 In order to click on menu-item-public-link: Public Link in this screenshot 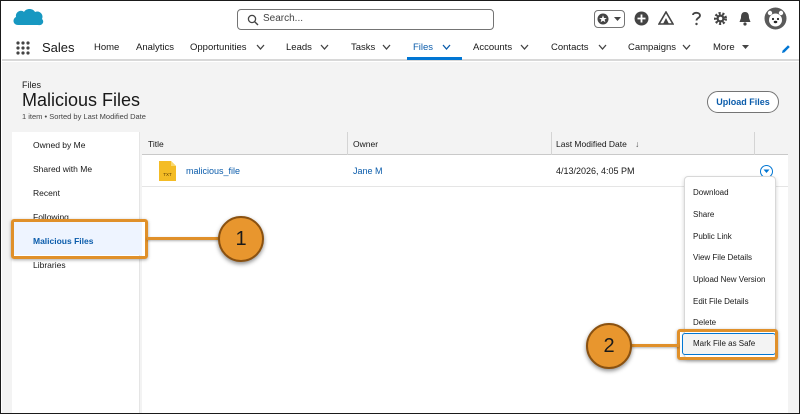, I will do `click(712, 236)`.